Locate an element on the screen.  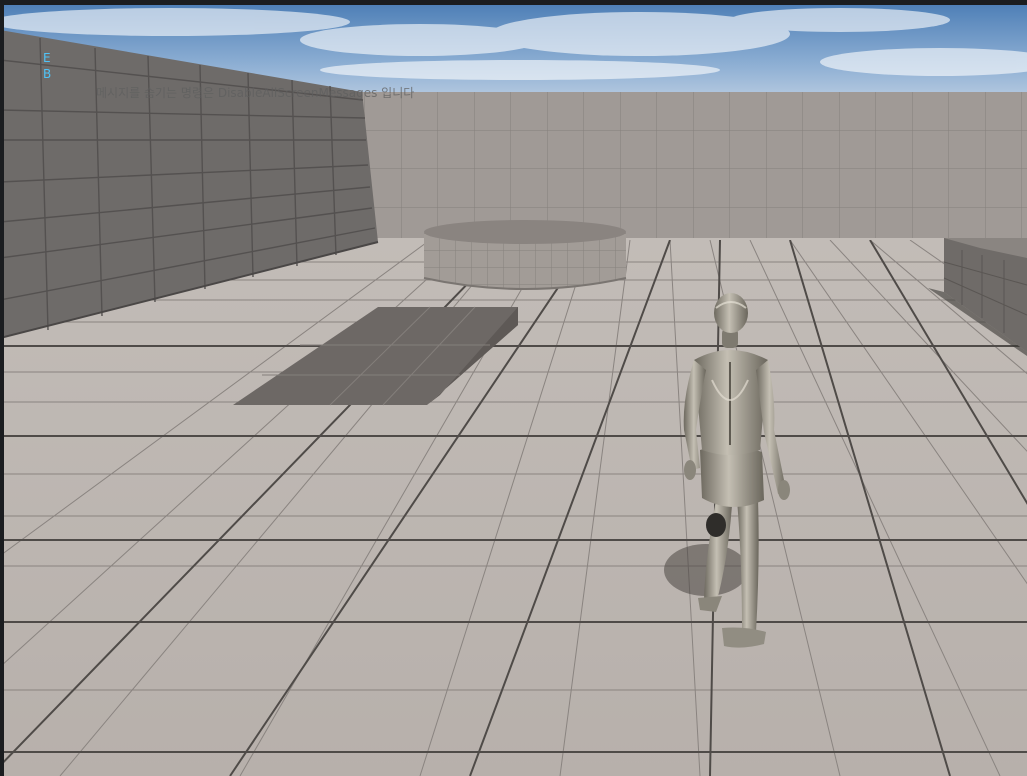
cylinder-platform is located at coordinates (525, 255).